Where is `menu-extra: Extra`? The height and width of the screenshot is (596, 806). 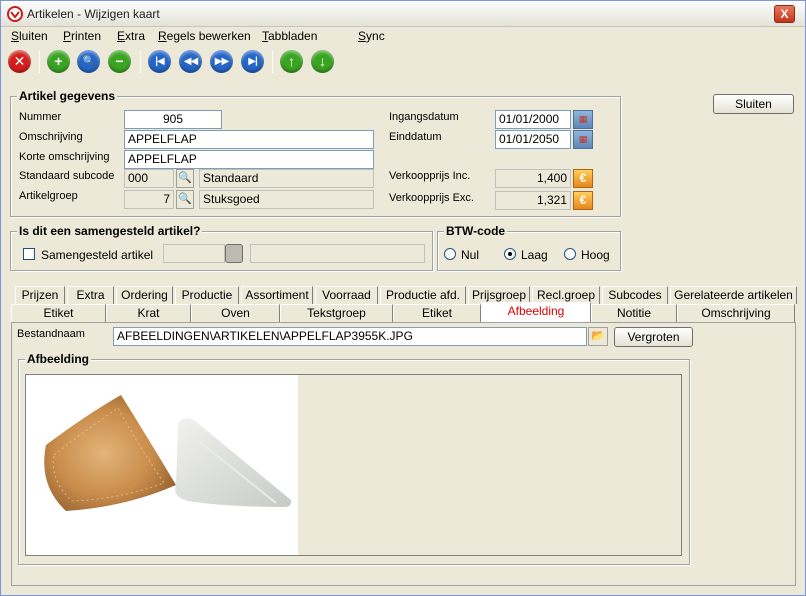
menu-extra: Extra is located at coordinates (131, 36).